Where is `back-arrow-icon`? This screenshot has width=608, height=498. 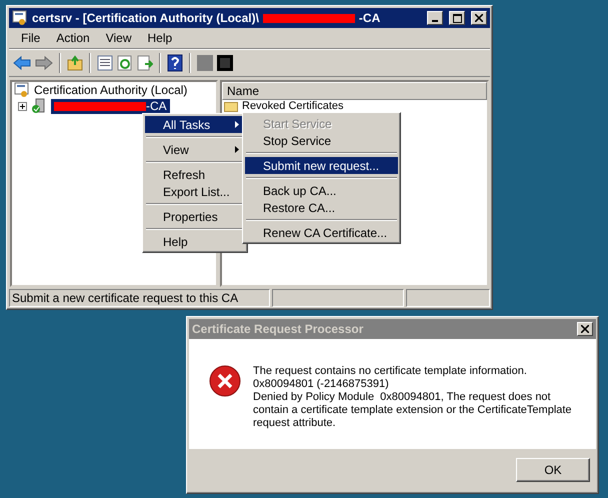 back-arrow-icon is located at coordinates (22, 63).